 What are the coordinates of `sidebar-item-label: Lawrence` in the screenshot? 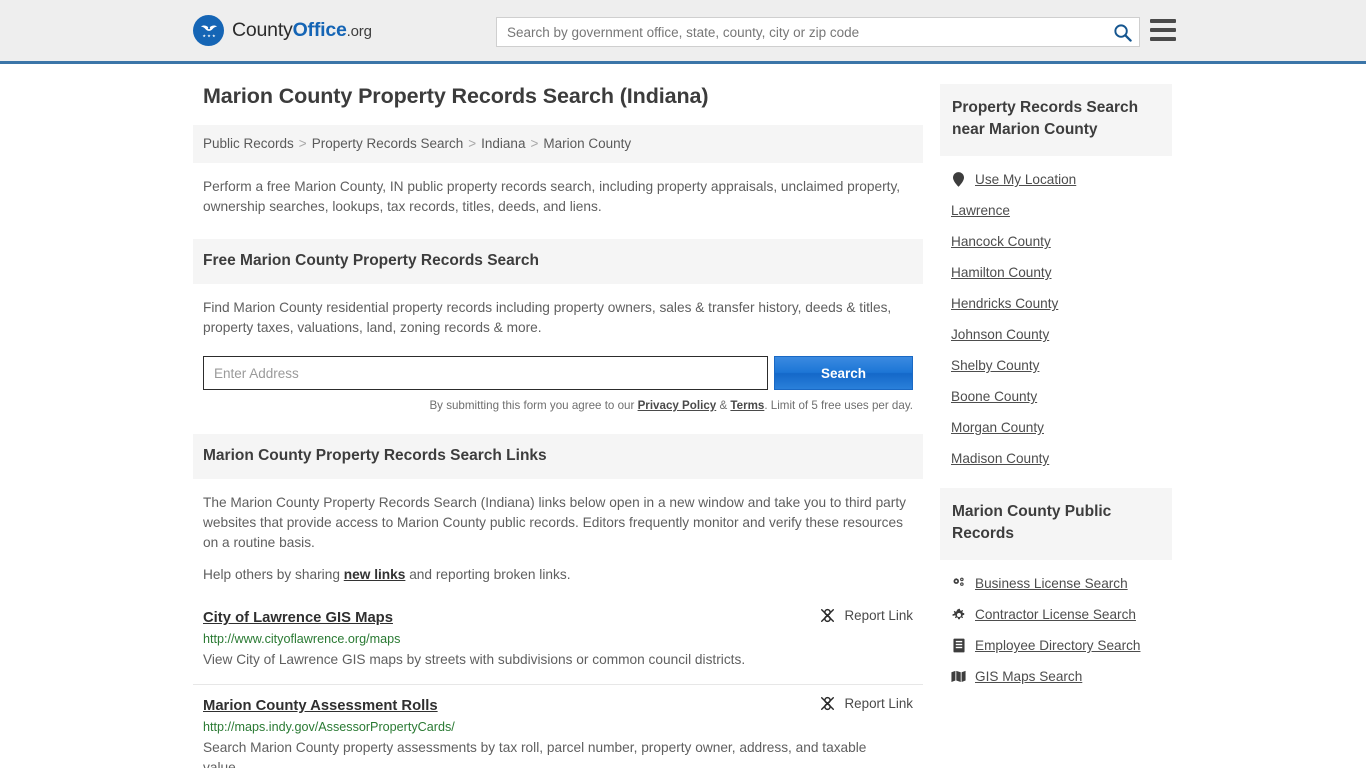 It's located at (980, 210).